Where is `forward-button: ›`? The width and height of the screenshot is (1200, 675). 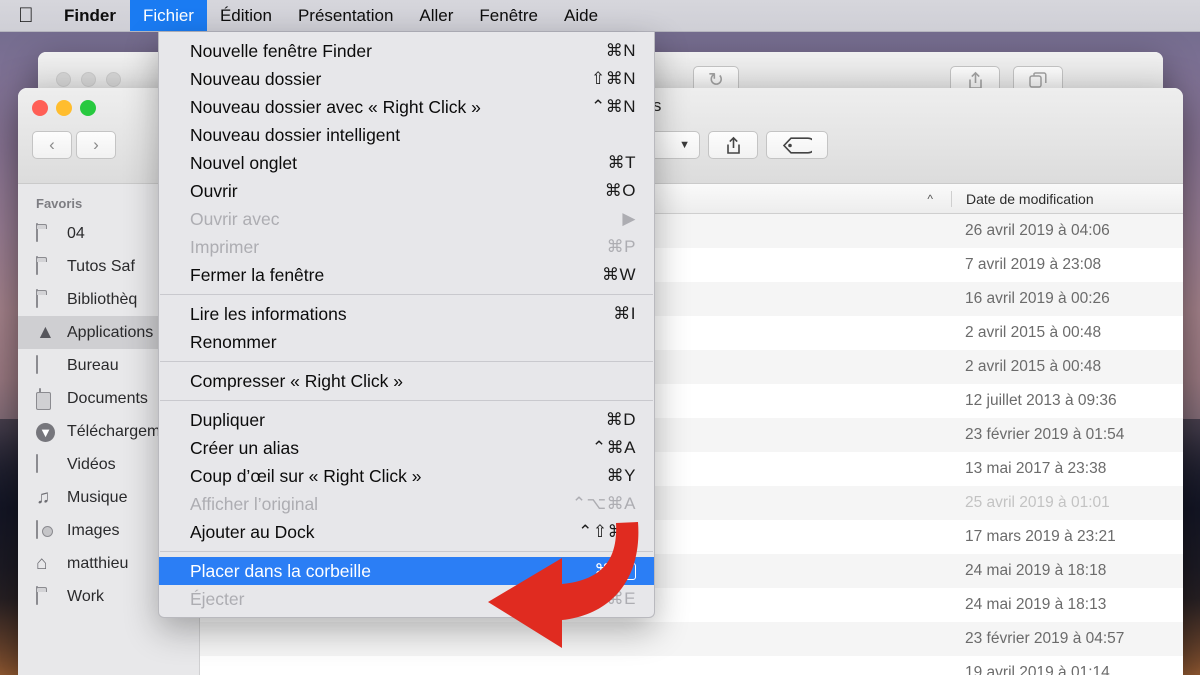
forward-button: › is located at coordinates (96, 145).